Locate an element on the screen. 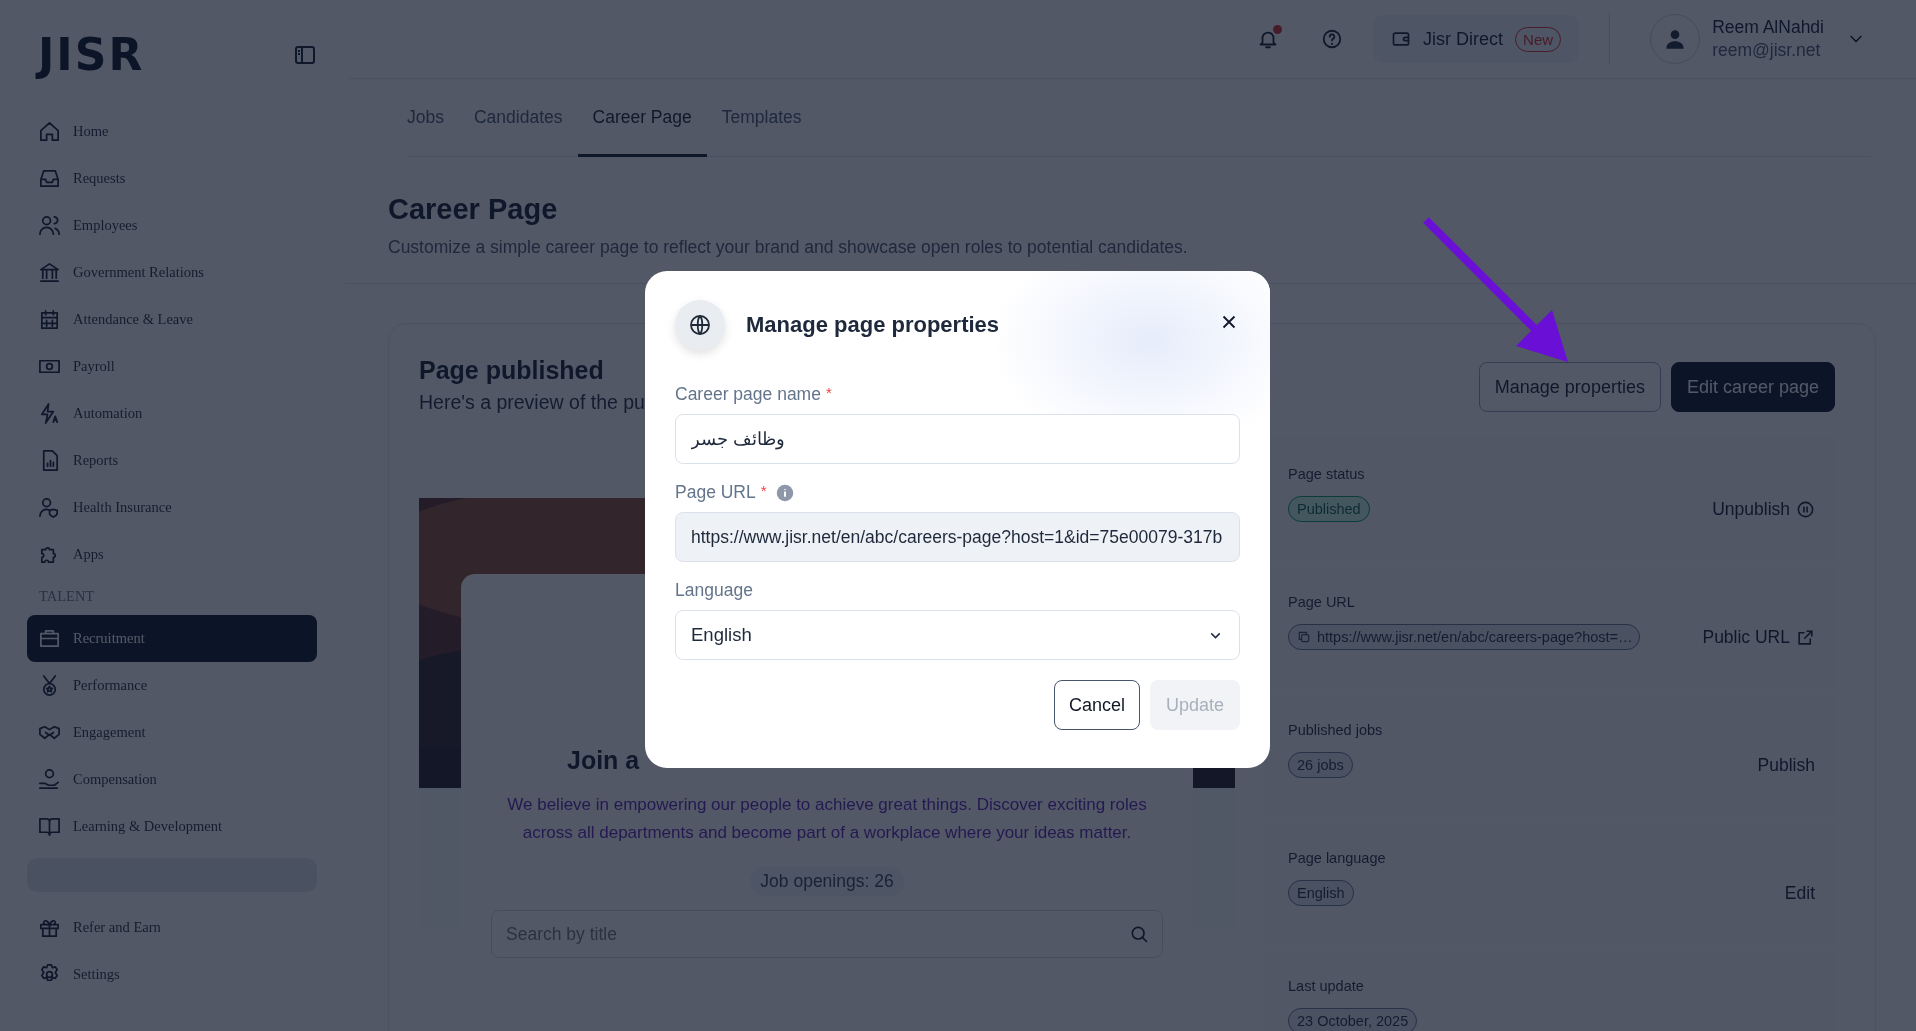 The width and height of the screenshot is (1916, 1031). detail-action-link: Publish is located at coordinates (1786, 765).